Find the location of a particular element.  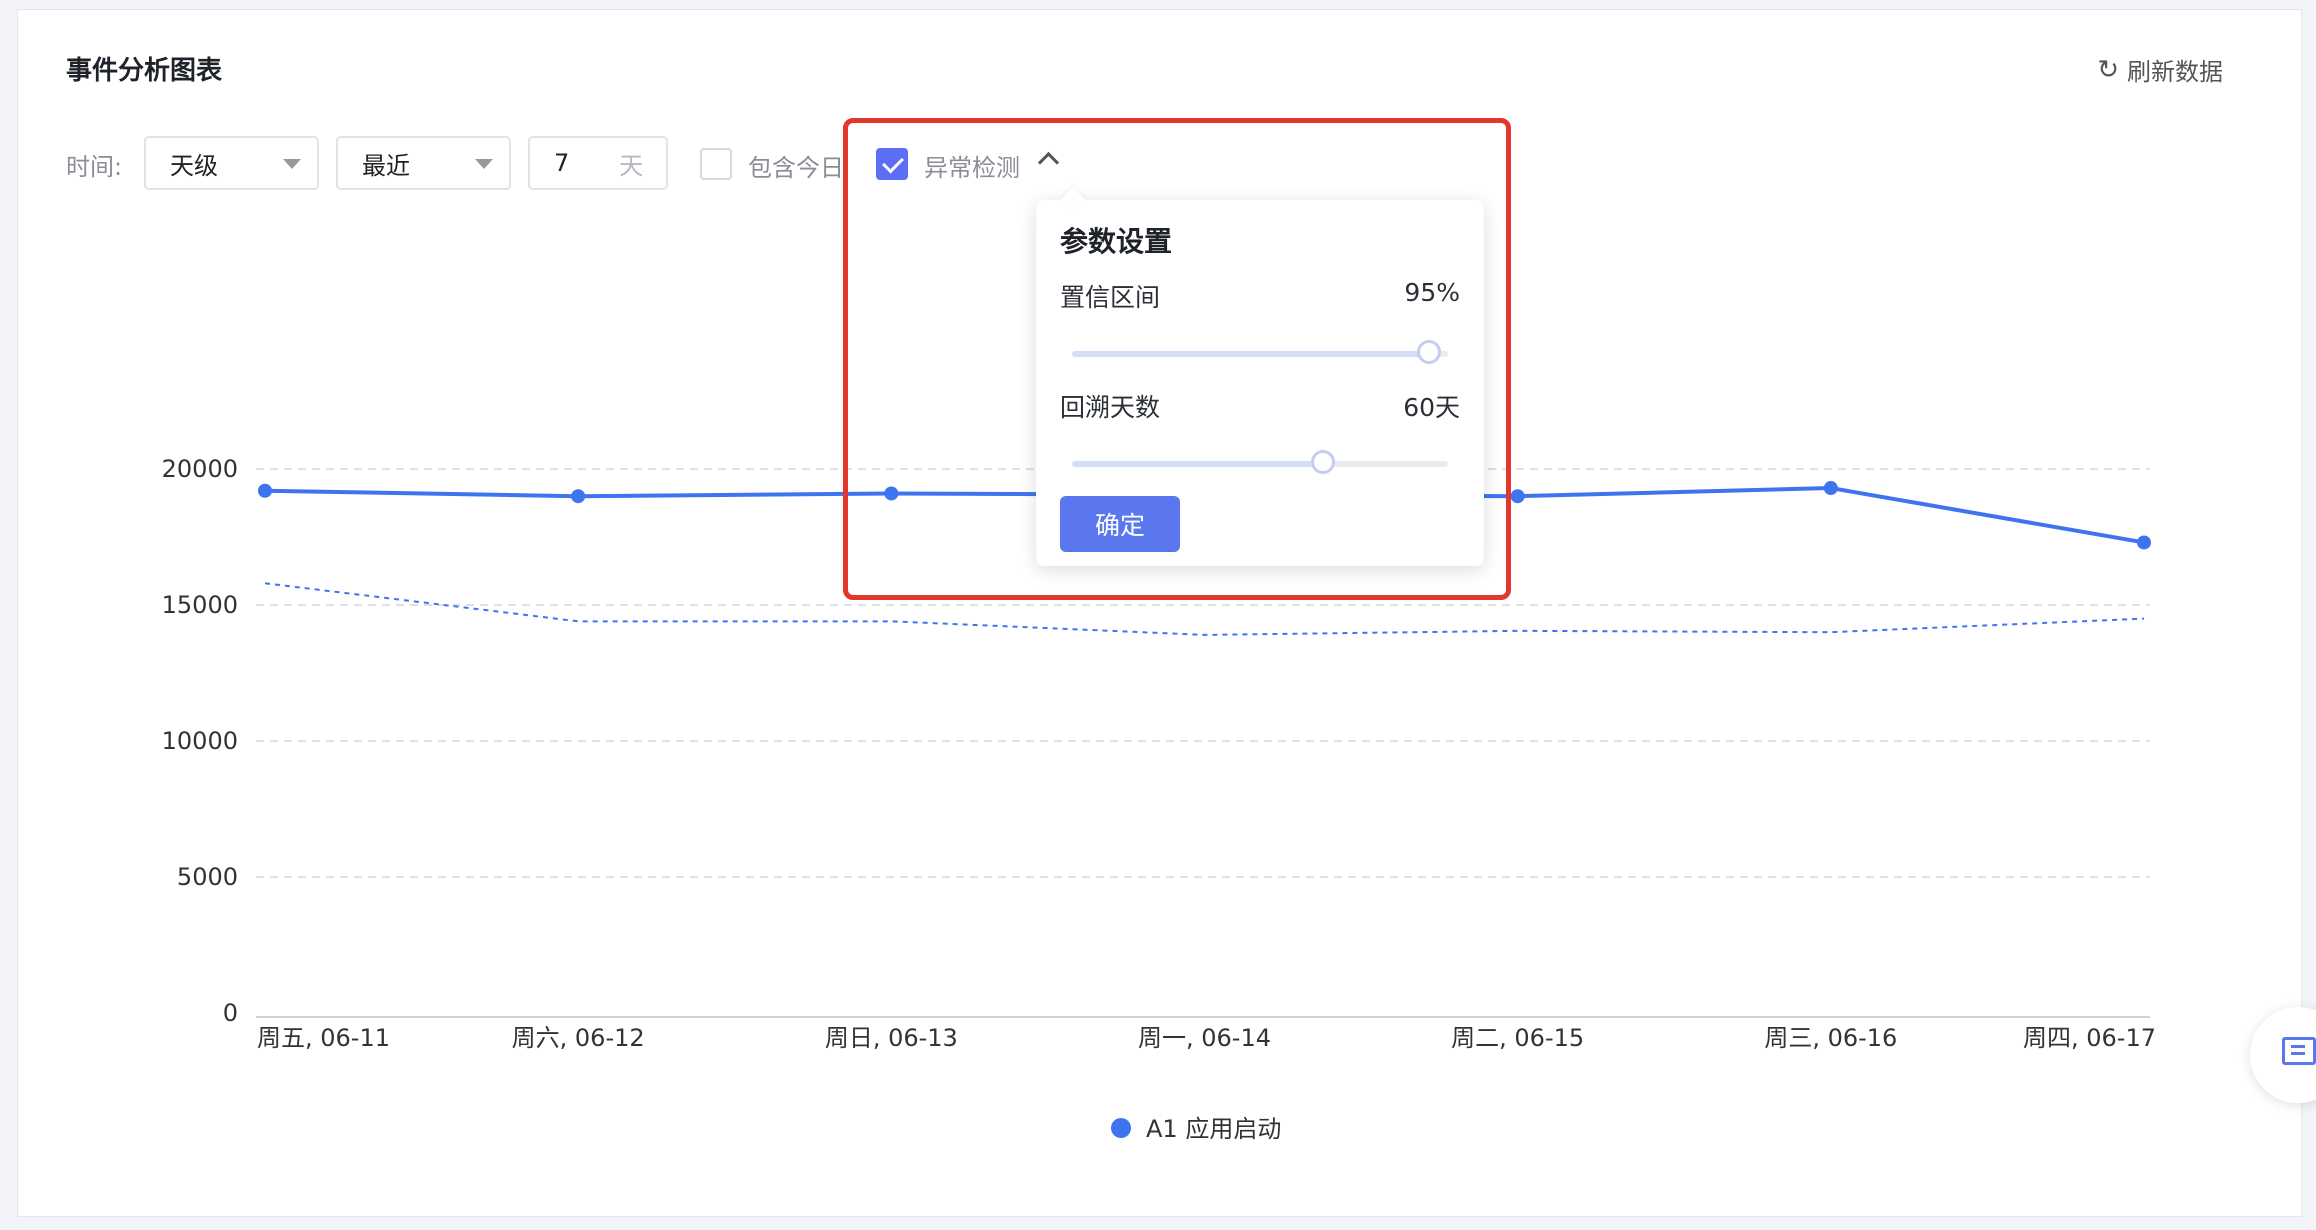

y-tick-label: 15000 is located at coordinates (200, 605).